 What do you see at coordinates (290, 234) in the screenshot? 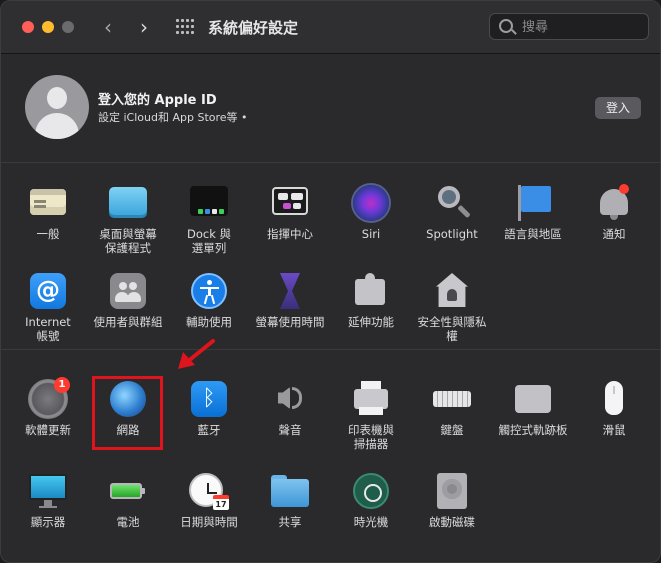
I see `pane-label: 指揮中心` at bounding box center [290, 234].